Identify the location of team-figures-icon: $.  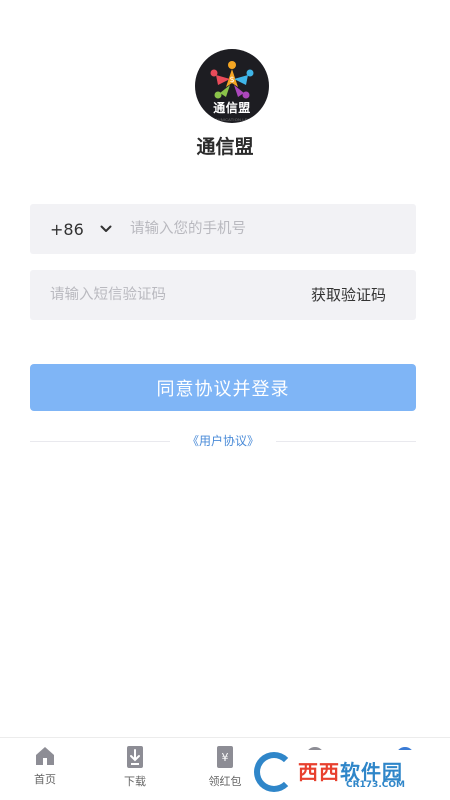
(232, 80).